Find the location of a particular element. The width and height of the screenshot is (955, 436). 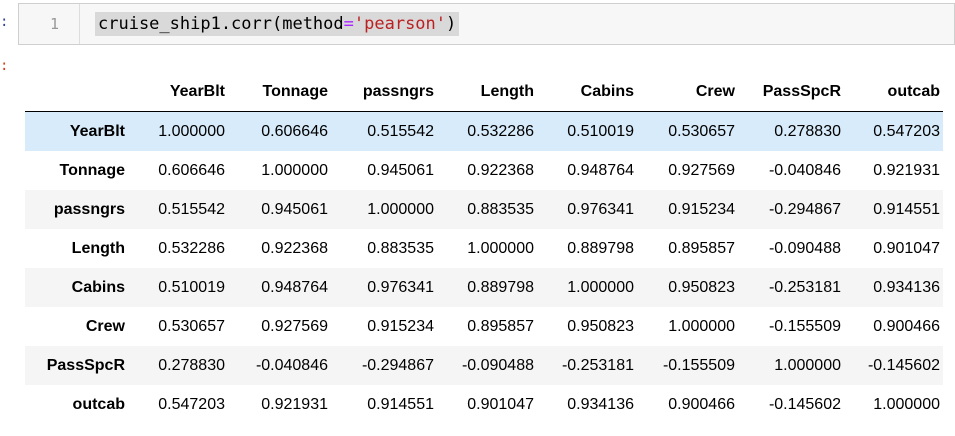

output-prompt: : is located at coordinates (4, 66).